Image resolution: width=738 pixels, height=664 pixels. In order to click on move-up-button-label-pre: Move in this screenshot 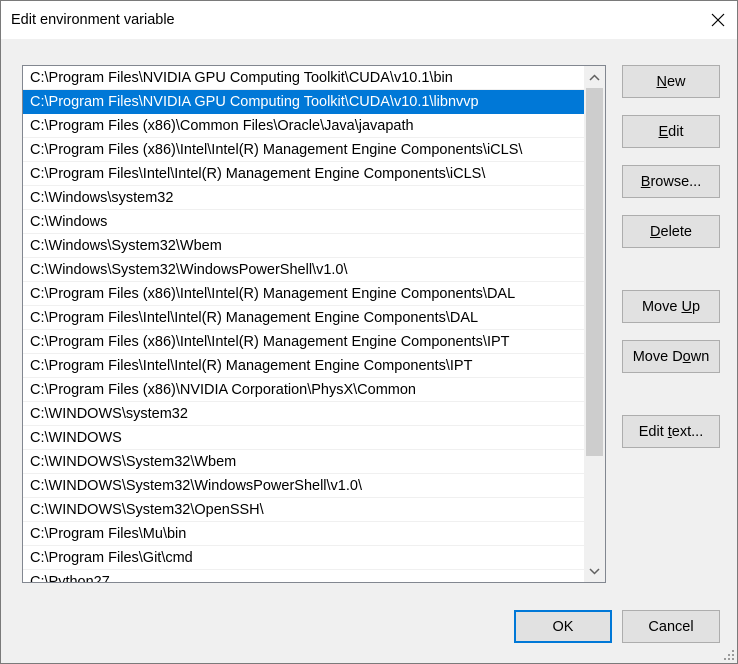, I will do `click(661, 306)`.